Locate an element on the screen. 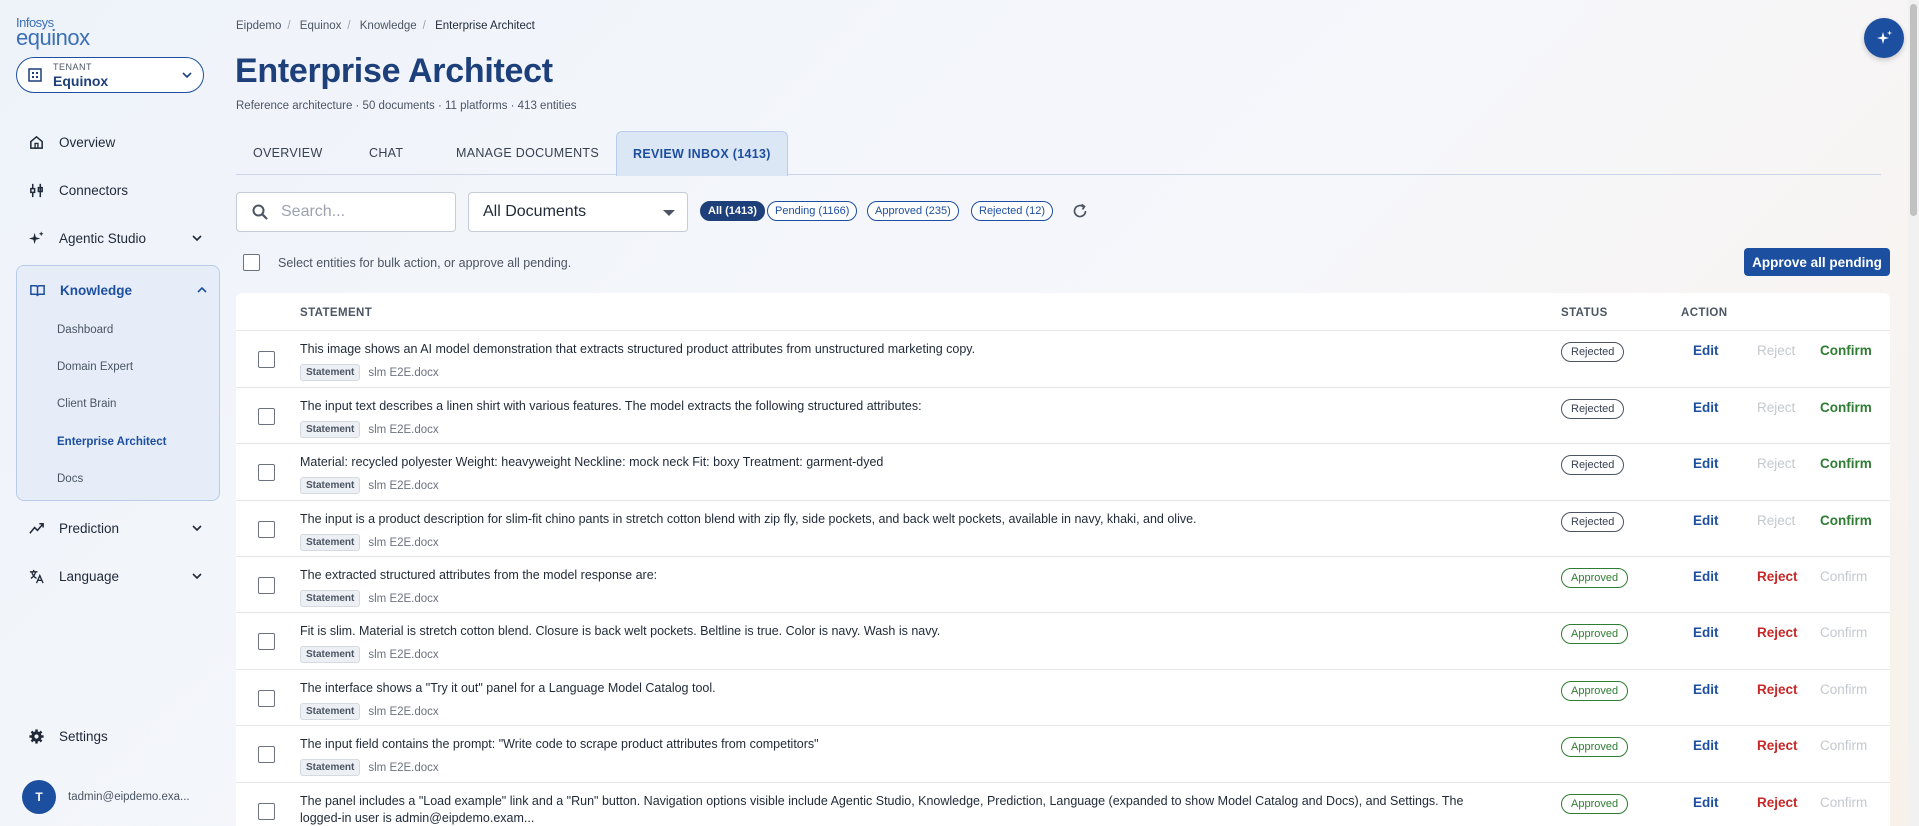  nav-knowledge-label: Knowledge is located at coordinates (96, 290).